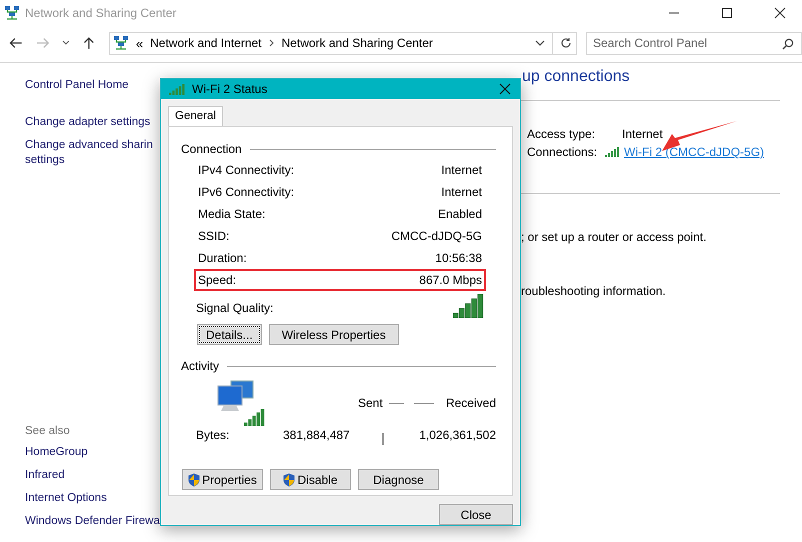 This screenshot has width=802, height=542. I want to click on search-field: Search Control Panel, so click(694, 43).